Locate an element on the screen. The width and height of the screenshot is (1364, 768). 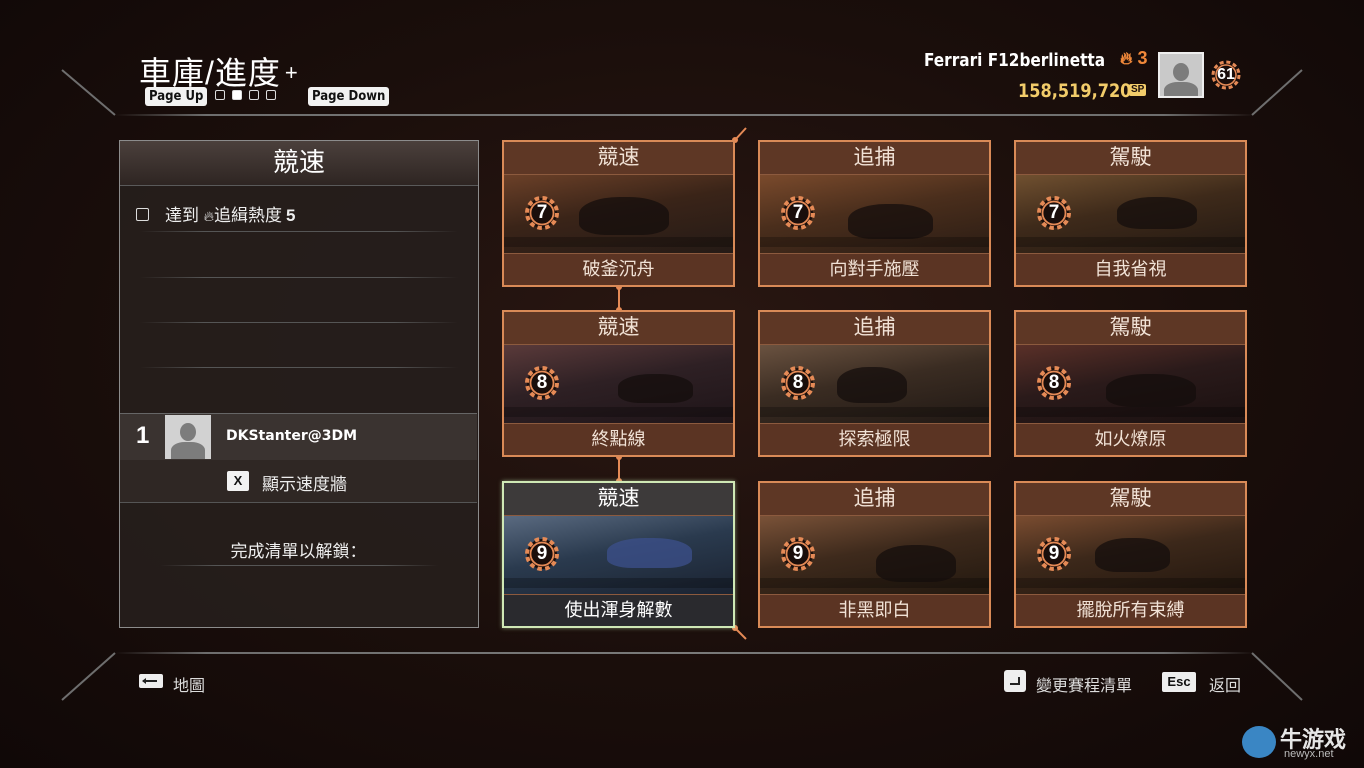
heat-level: 🔥︎ 3 is located at coordinates (1134, 58).